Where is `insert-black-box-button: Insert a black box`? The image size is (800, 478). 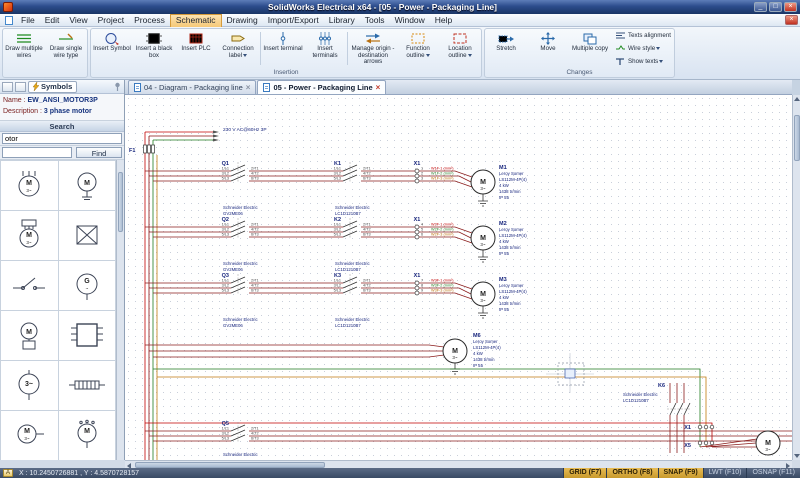
insert-black-box-button: Insert a black box is located at coordinates (154, 48).